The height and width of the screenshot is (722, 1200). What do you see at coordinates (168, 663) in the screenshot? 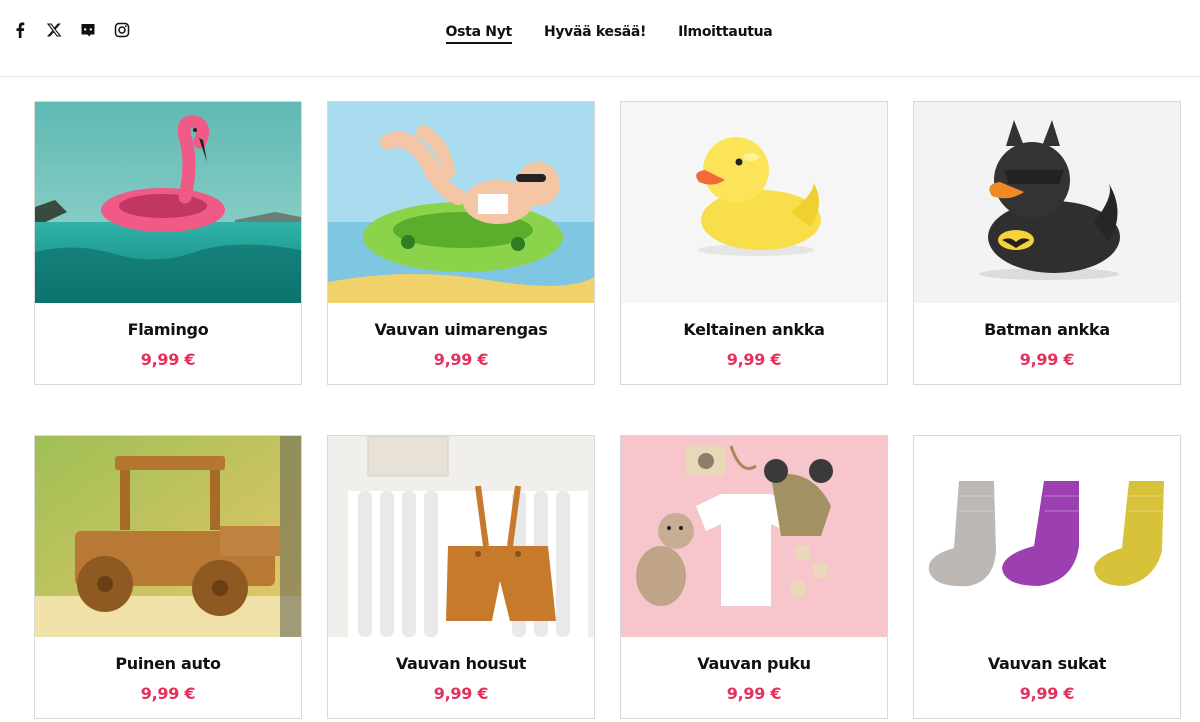
I see `product-title: Puinen auto` at bounding box center [168, 663].